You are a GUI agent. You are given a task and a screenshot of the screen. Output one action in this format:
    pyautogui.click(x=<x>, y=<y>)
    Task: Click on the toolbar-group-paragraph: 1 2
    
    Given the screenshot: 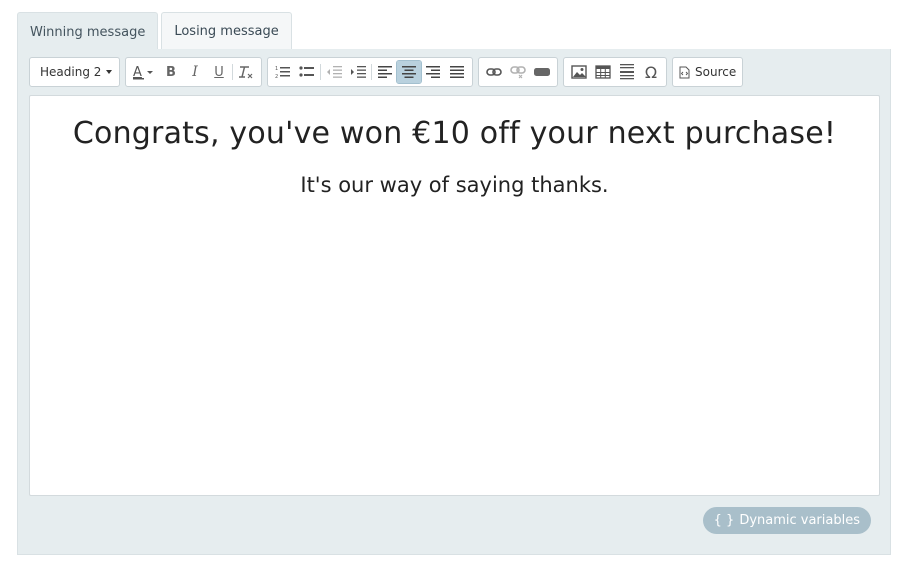 What is the action you would take?
    pyautogui.click(x=370, y=72)
    